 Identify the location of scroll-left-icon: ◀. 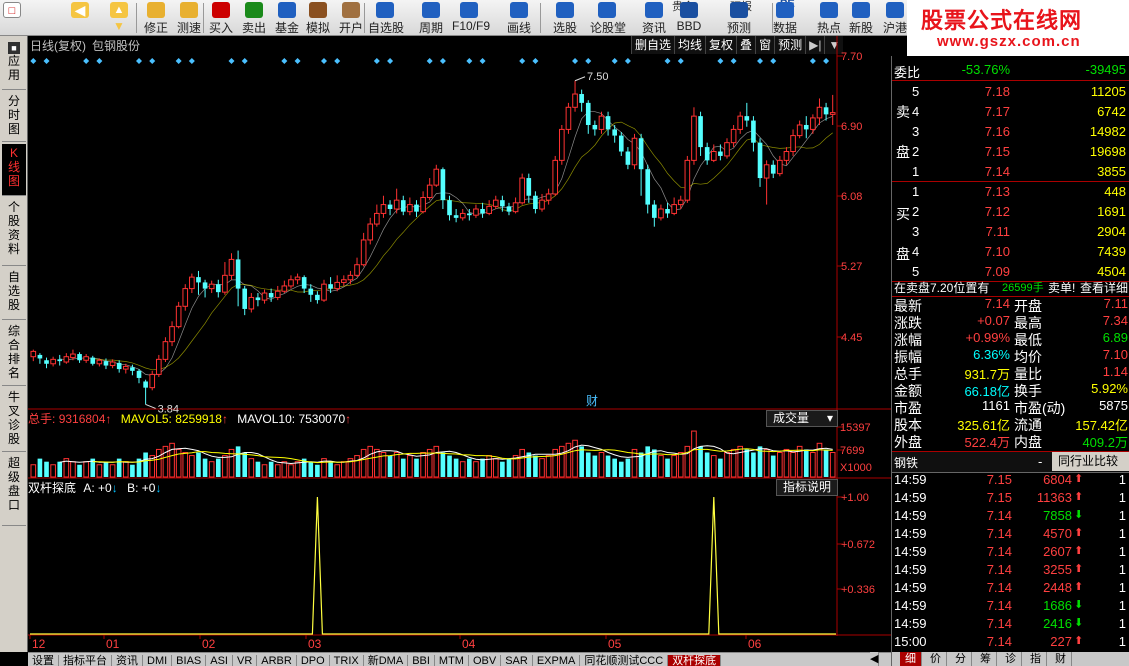
(875, 659).